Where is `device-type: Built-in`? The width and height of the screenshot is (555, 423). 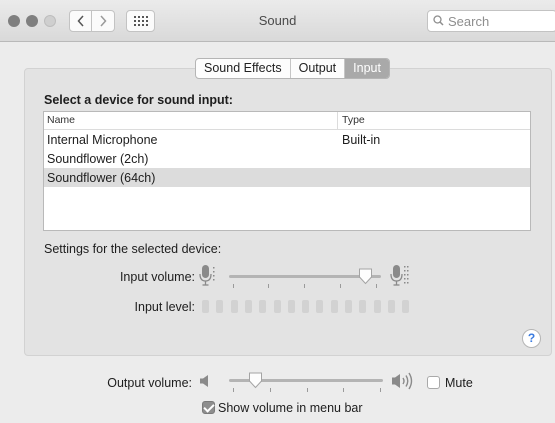 device-type: Built-in is located at coordinates (361, 139).